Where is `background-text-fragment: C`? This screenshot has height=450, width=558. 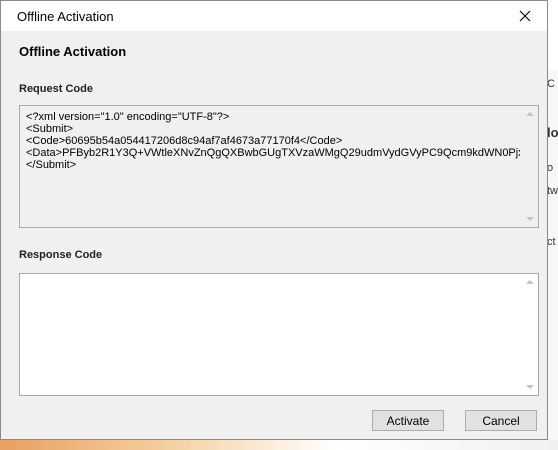
background-text-fragment: C is located at coordinates (551, 84).